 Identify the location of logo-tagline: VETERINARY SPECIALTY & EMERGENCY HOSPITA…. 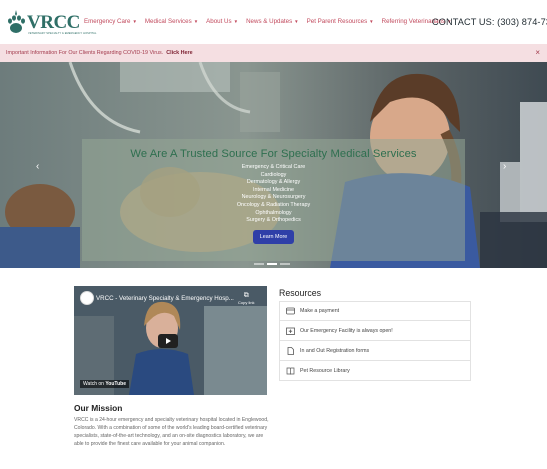
(62, 33).